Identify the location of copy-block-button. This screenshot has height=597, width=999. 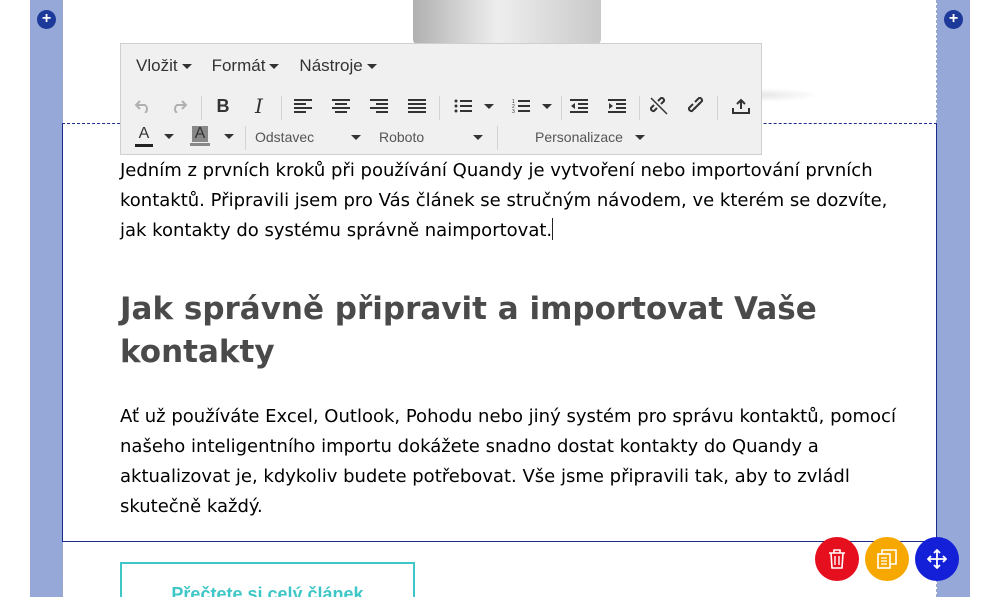
(887, 559).